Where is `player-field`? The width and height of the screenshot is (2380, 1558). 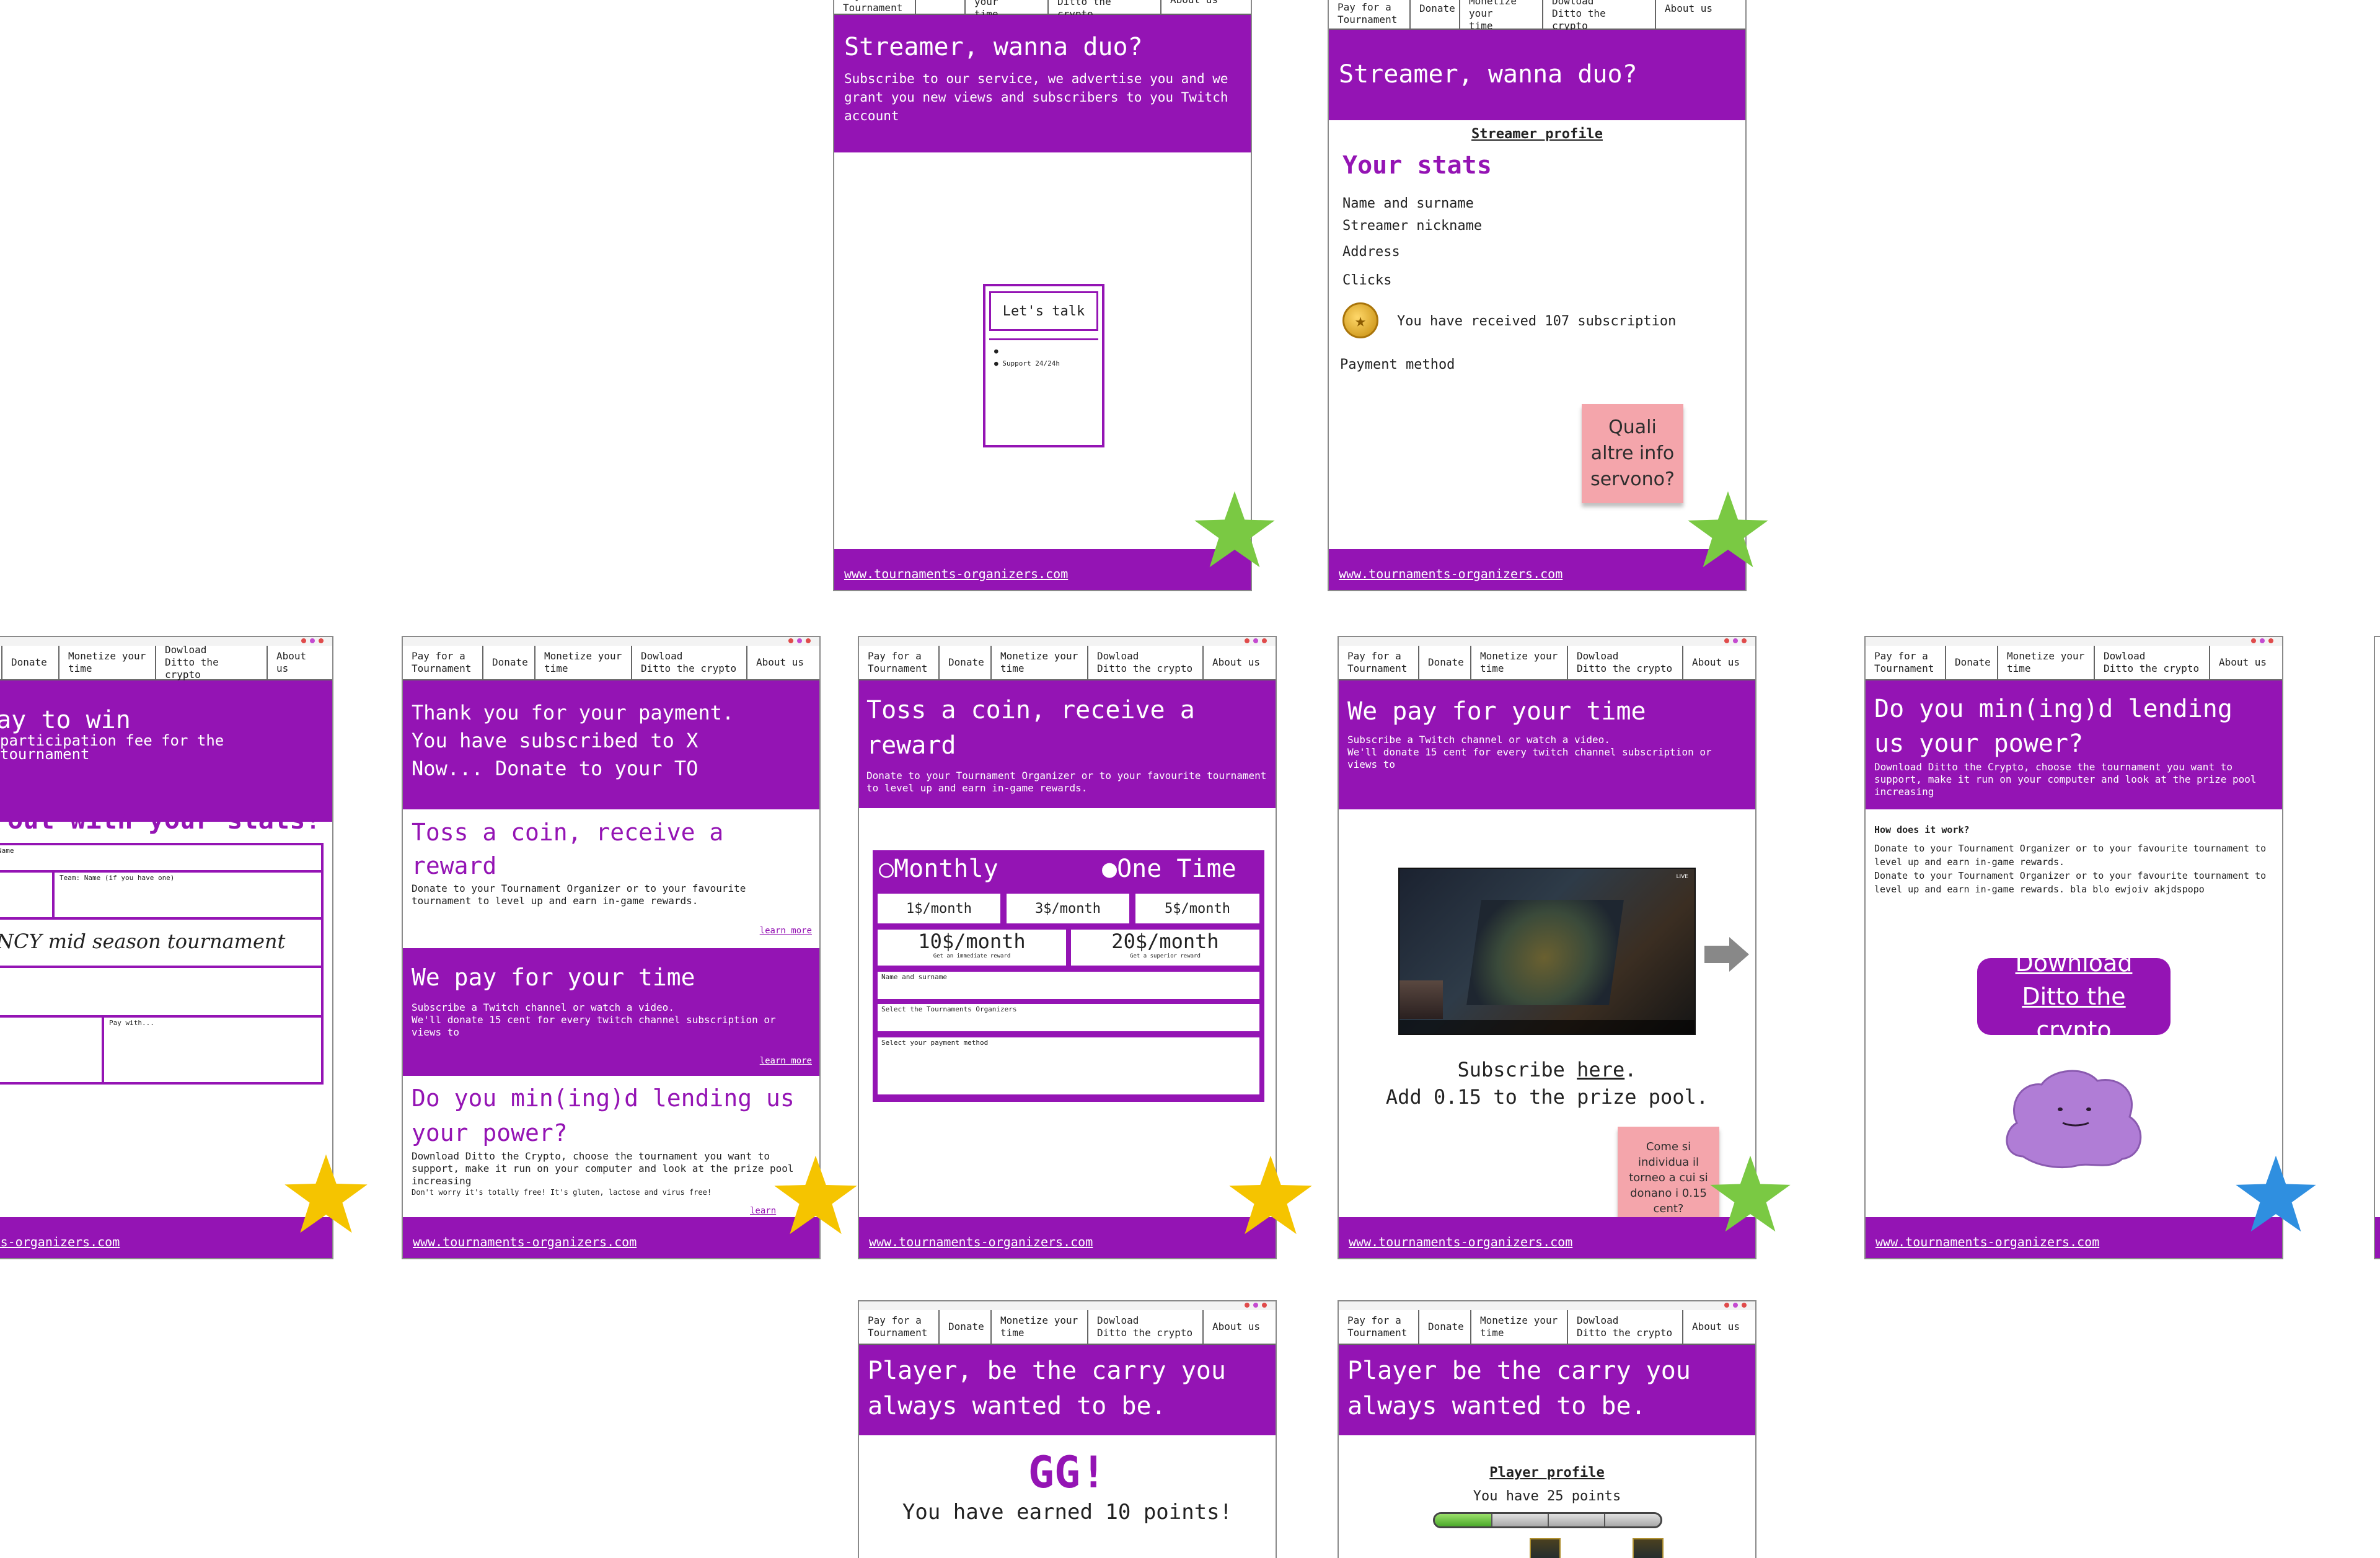 player-field is located at coordinates (27, 896).